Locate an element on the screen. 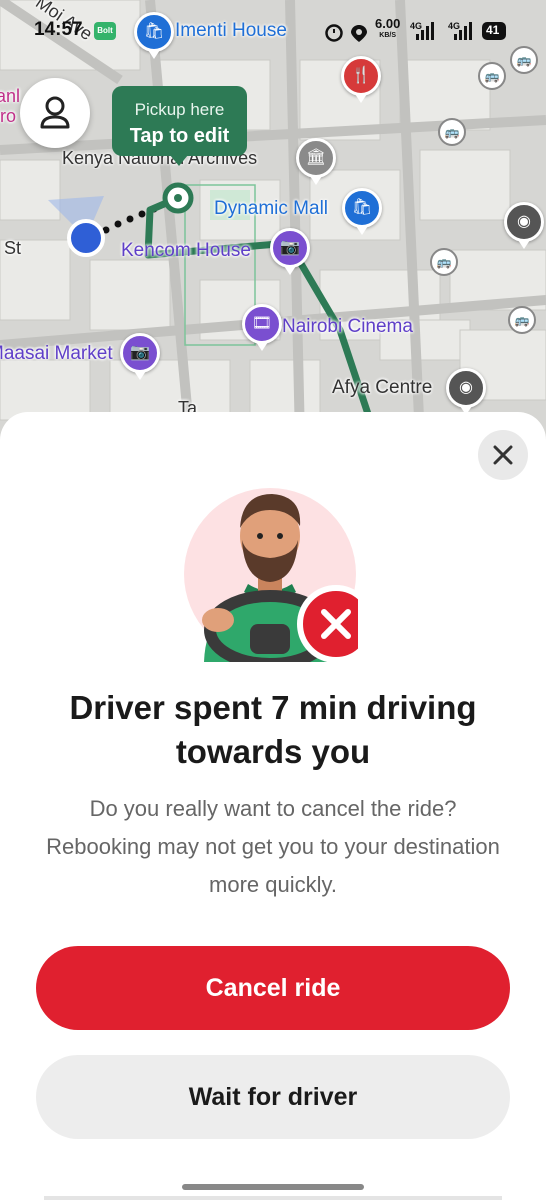  alarm-and-location-icons is located at coordinates (346, 33).